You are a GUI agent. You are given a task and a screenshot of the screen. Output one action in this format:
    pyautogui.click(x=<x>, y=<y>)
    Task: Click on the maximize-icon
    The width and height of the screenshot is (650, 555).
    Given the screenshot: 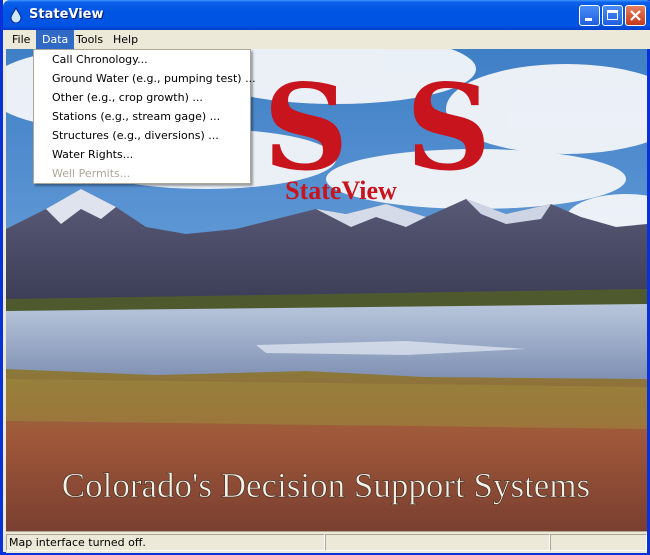 What is the action you would take?
    pyautogui.click(x=612, y=15)
    